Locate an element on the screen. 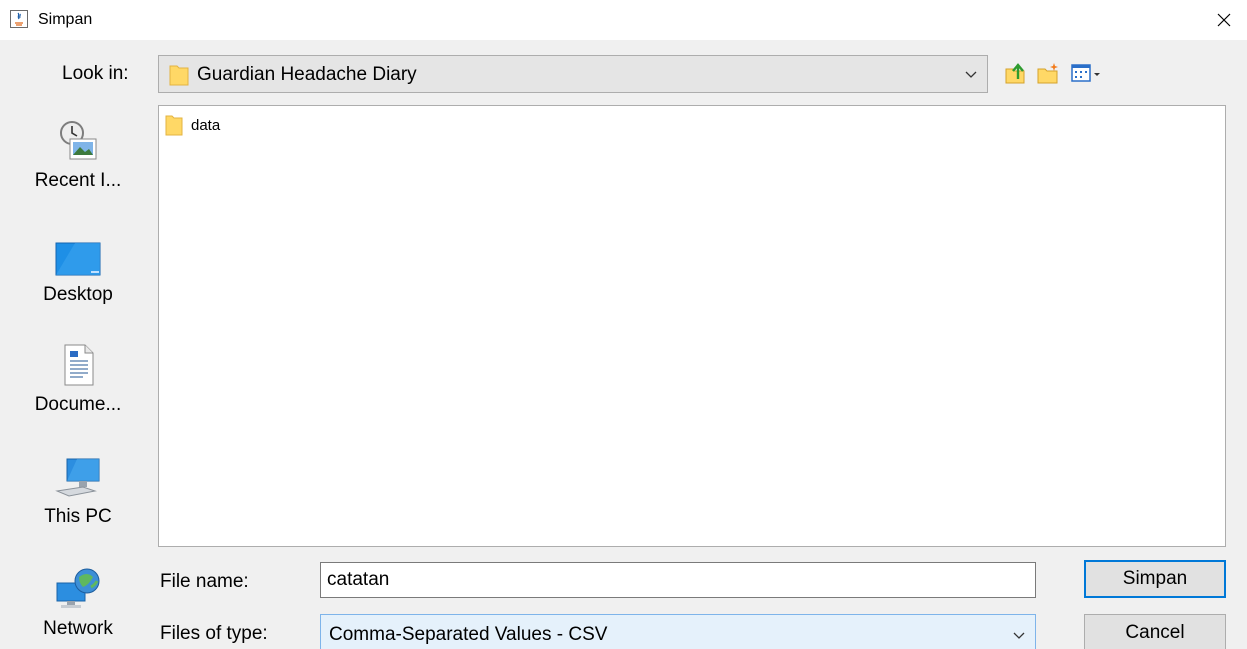 Image resolution: width=1247 pixels, height=649 pixels. view-menu-button is located at coordinates (1087, 73).